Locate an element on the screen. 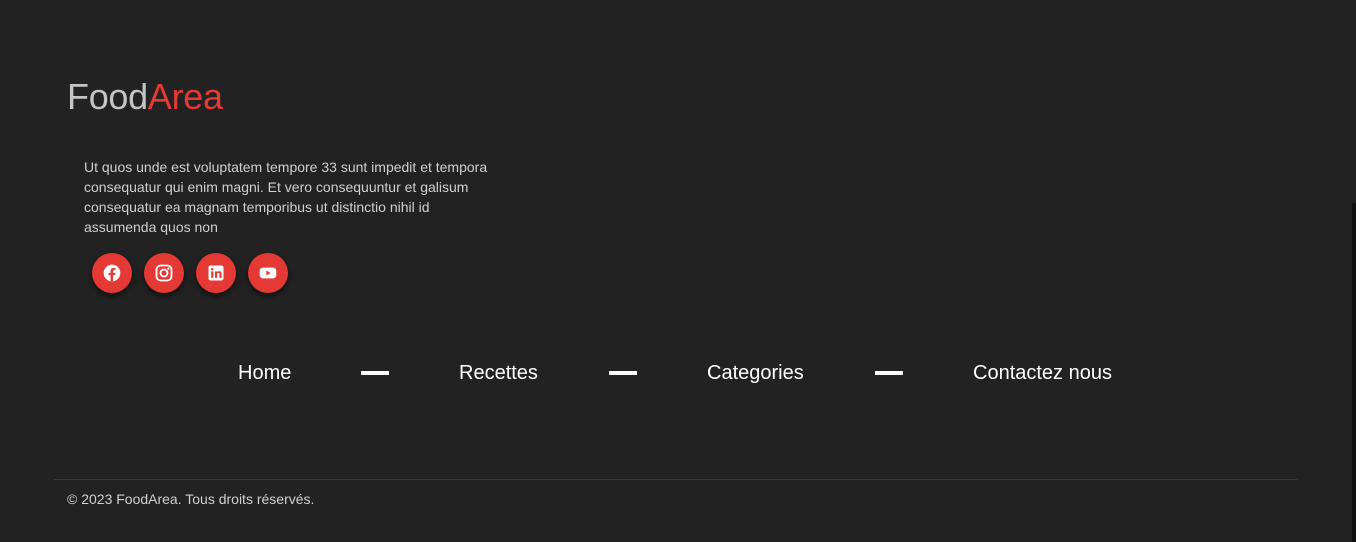  copyright-text: © 2023 FoodArea. Tous droits réservés. is located at coordinates (191, 499).